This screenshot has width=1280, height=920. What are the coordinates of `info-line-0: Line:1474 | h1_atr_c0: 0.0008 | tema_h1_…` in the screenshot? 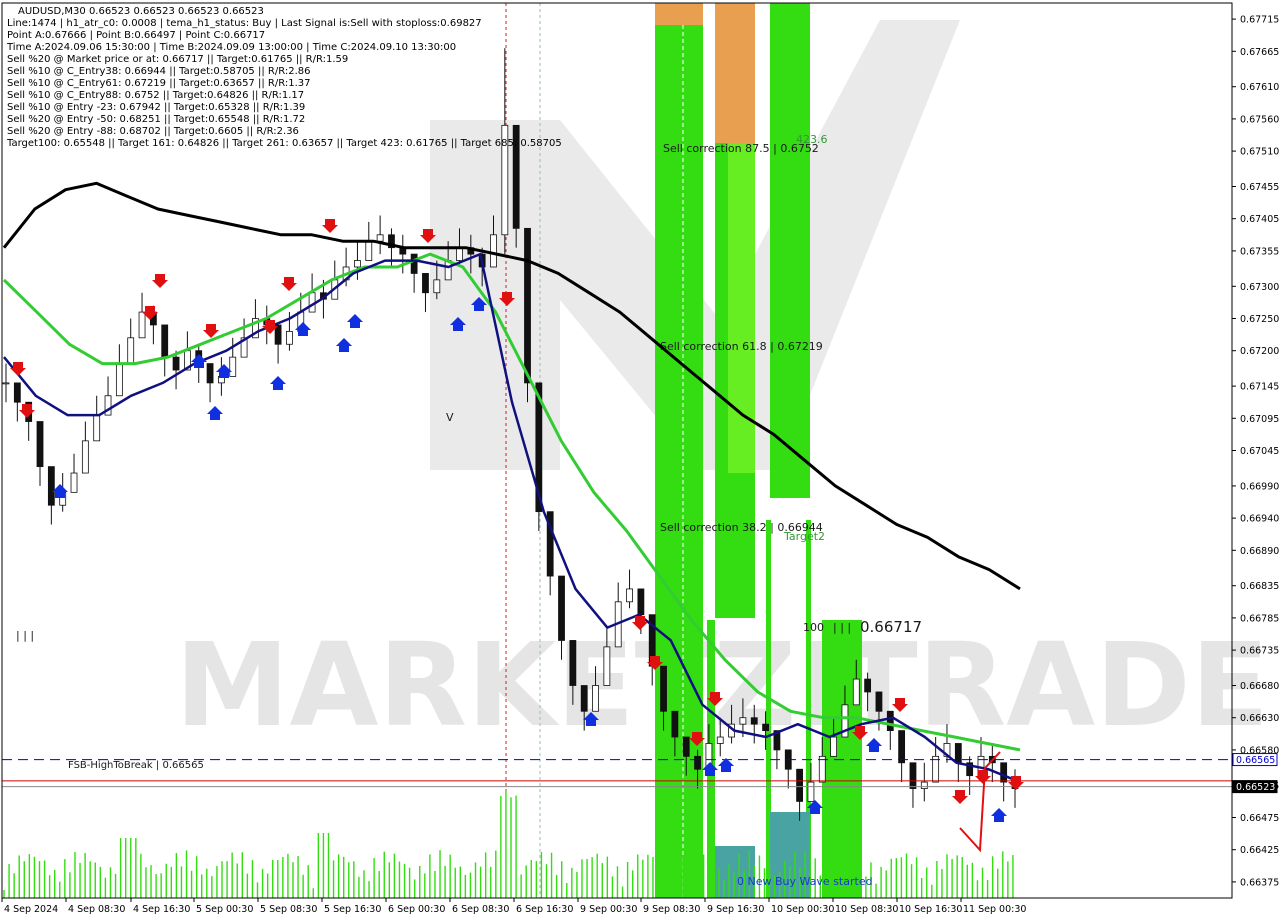 It's located at (244, 23).